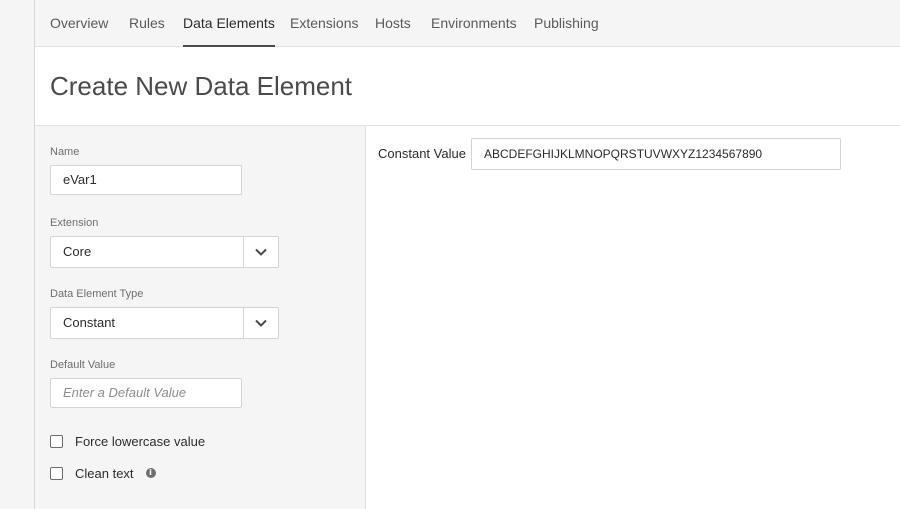 This screenshot has height=509, width=900. Describe the element at coordinates (566, 23) in the screenshot. I see `tab-publishing: Publishing` at that location.